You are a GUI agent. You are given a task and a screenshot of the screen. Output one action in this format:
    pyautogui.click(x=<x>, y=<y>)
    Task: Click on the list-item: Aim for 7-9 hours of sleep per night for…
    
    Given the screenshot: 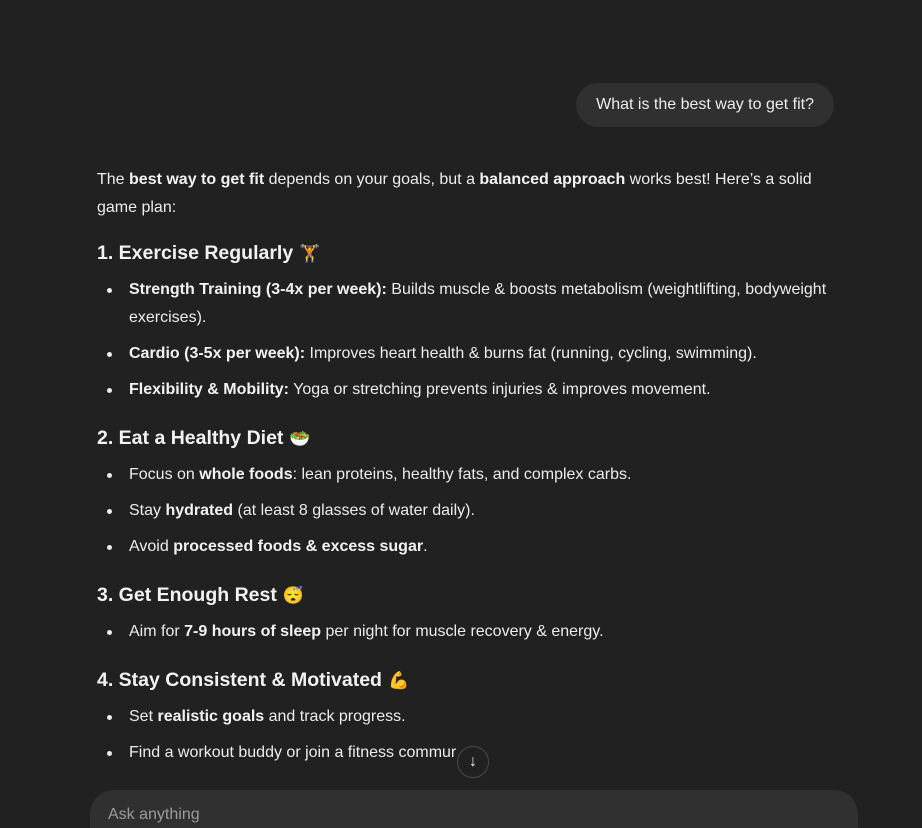 What is the action you would take?
    pyautogui.click(x=467, y=632)
    